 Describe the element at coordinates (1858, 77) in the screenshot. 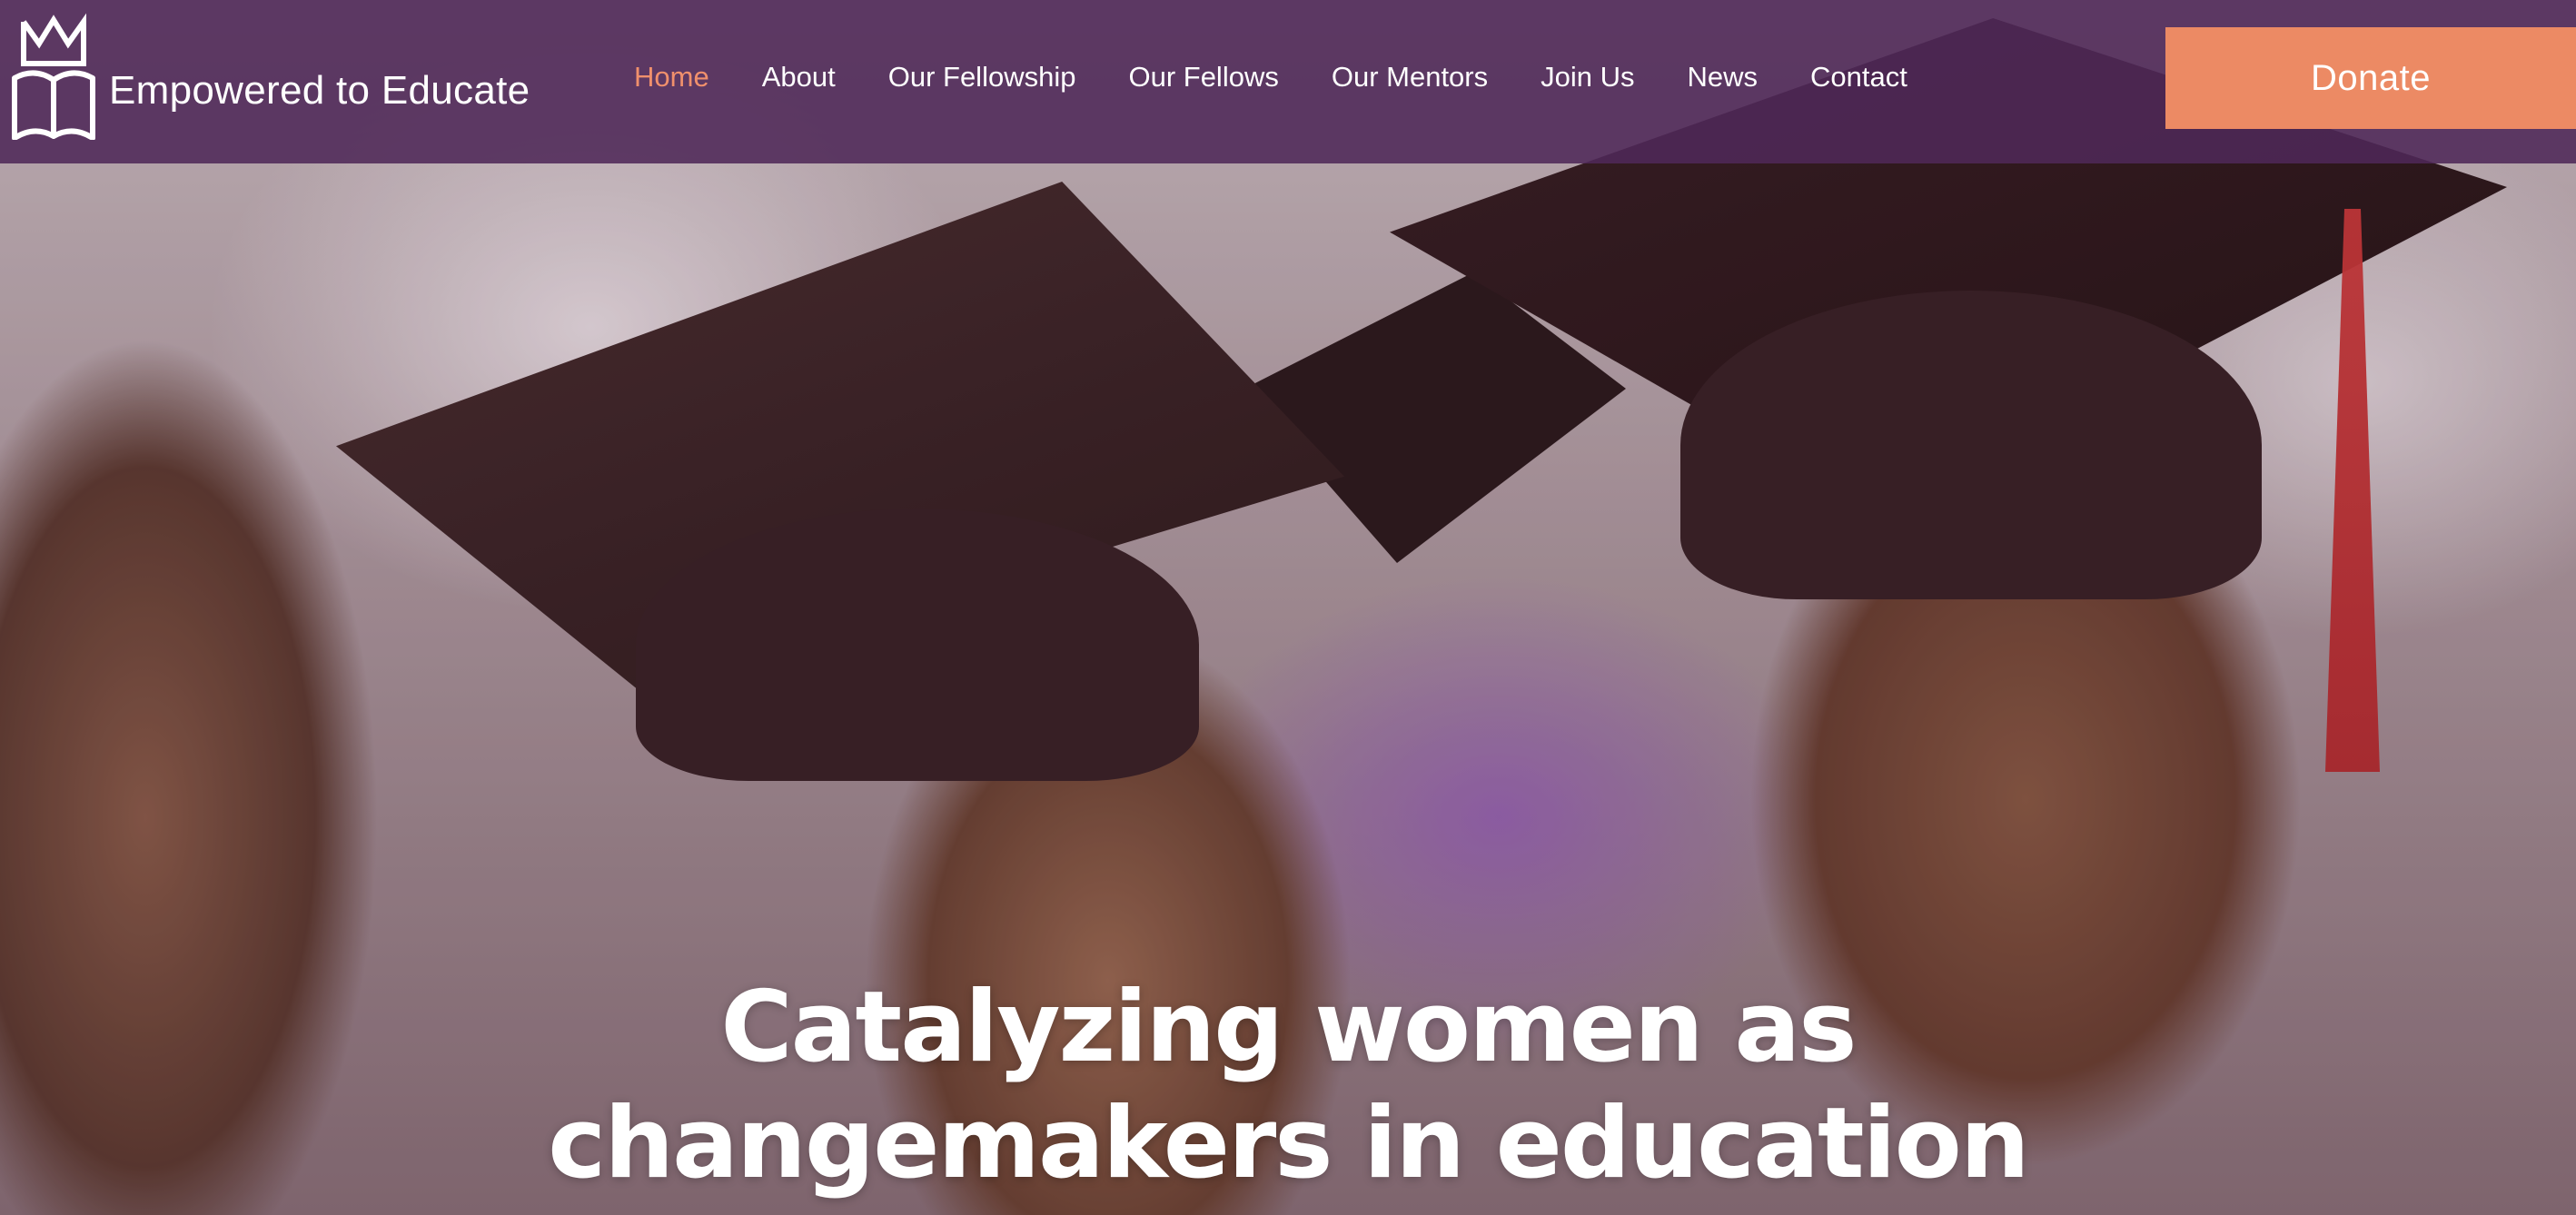

I see `nav-item-contact: Contact` at that location.